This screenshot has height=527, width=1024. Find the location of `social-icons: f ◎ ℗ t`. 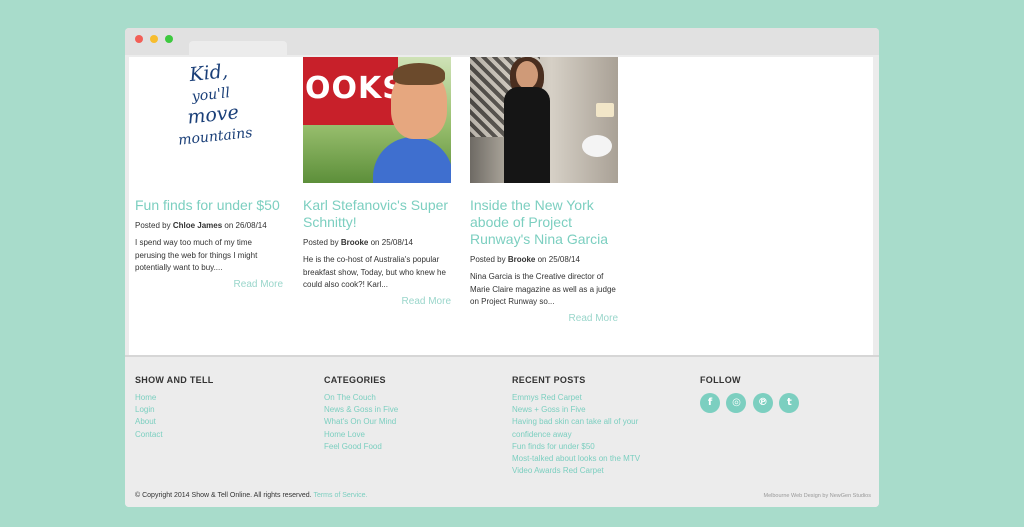

social-icons: f ◎ ℗ t is located at coordinates (750, 402).